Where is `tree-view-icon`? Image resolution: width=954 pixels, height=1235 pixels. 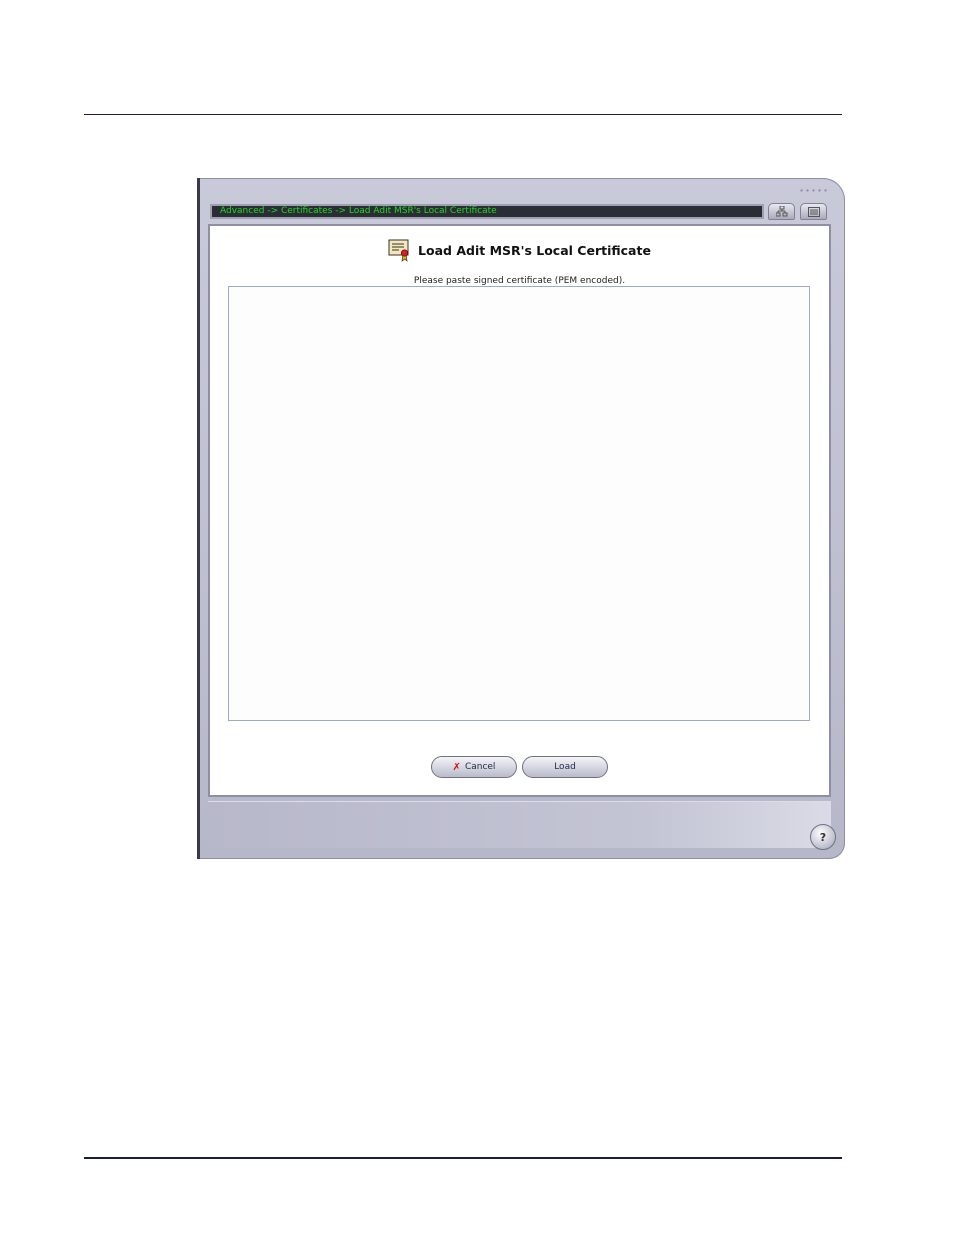 tree-view-icon is located at coordinates (781, 211).